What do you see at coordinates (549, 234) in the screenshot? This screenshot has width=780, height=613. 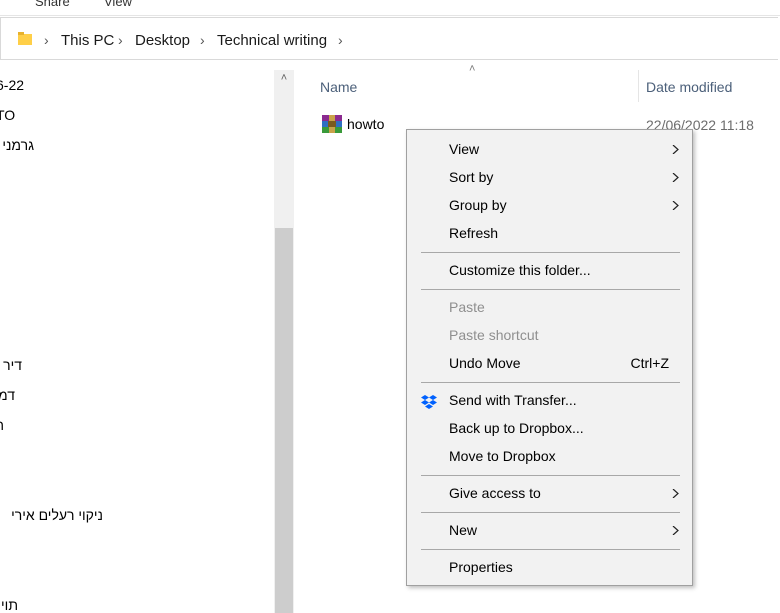 I see `menu-item-refresh: Refresh` at bounding box center [549, 234].